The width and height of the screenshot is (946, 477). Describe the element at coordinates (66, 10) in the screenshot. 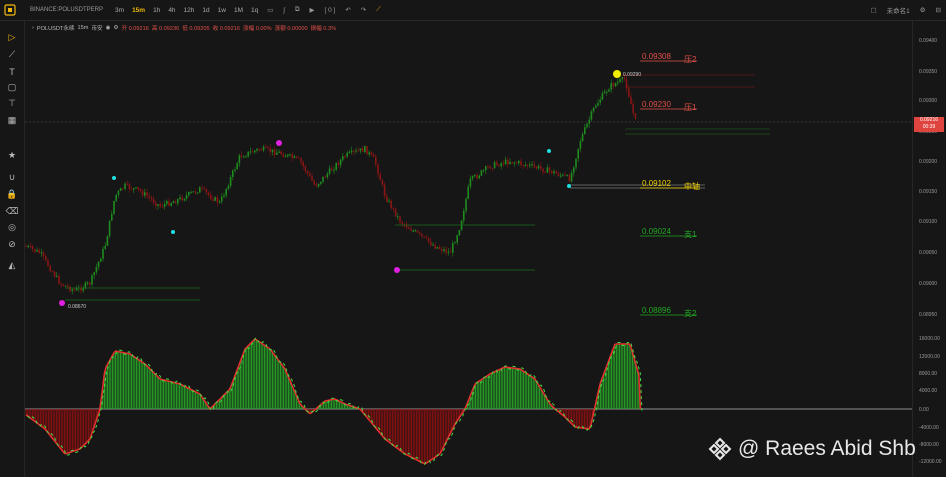

I see `symbol-label: BINANCE:POLUSDTPERP` at that location.